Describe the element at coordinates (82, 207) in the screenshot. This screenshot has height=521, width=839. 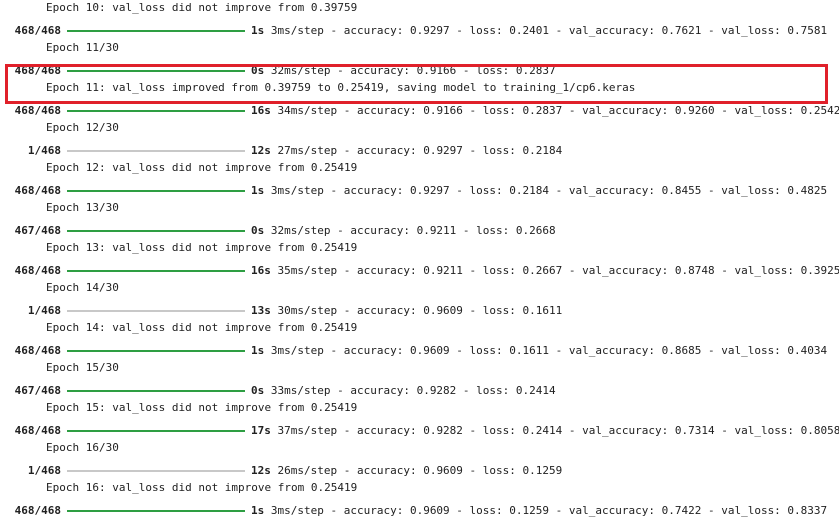
I see `log-line: Epoch 13/30` at that location.